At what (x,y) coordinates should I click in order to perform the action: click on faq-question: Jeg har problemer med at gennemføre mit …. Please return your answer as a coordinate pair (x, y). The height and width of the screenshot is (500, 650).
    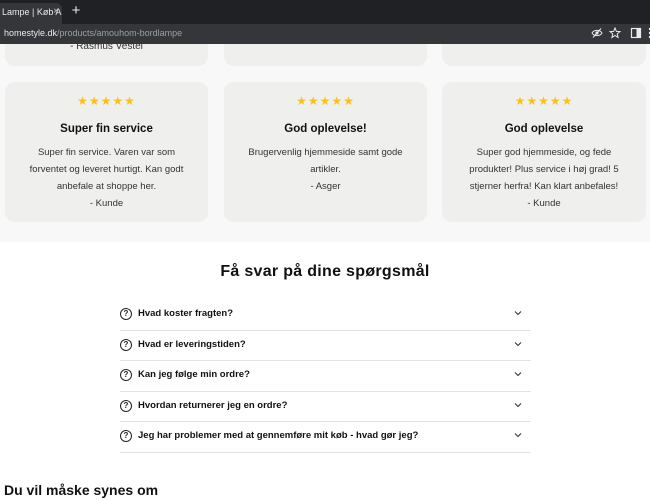
    Looking at the image, I should click on (278, 435).